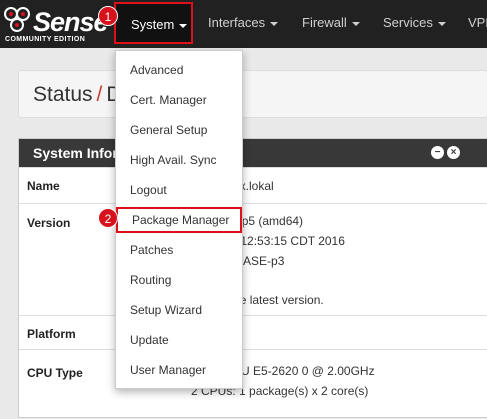 Image resolution: width=487 pixels, height=419 pixels. Describe the element at coordinates (75, 153) in the screenshot. I see `panel-title: System Infor` at that location.